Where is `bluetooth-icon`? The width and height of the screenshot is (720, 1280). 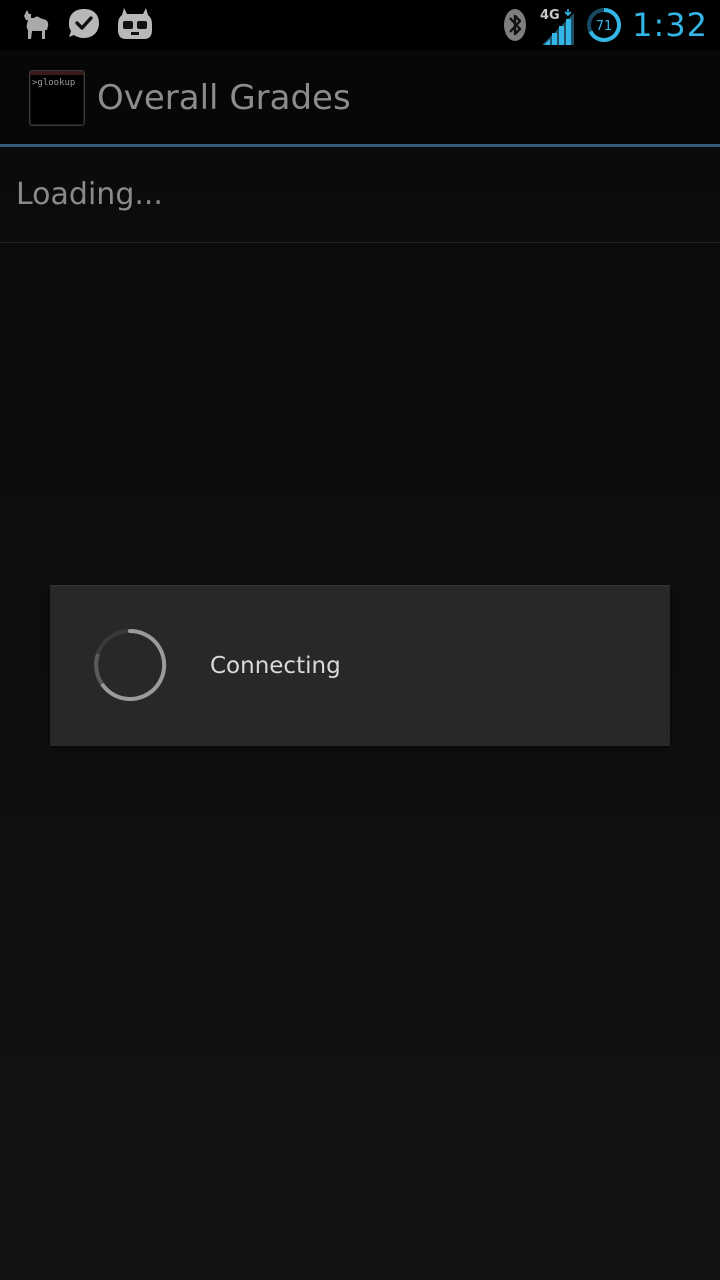
bluetooth-icon is located at coordinates (515, 25).